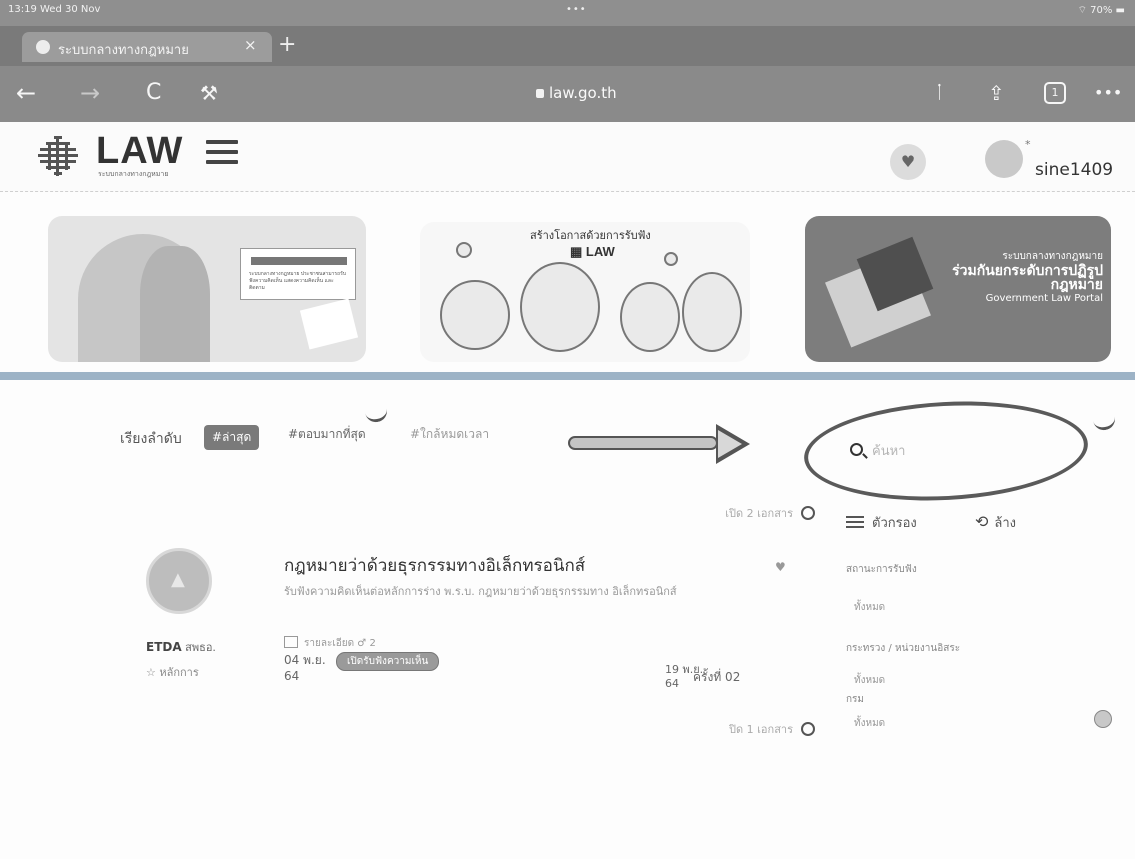 The height and width of the screenshot is (859, 1135). What do you see at coordinates (947, 451) in the screenshot?
I see `search-input` at bounding box center [947, 451].